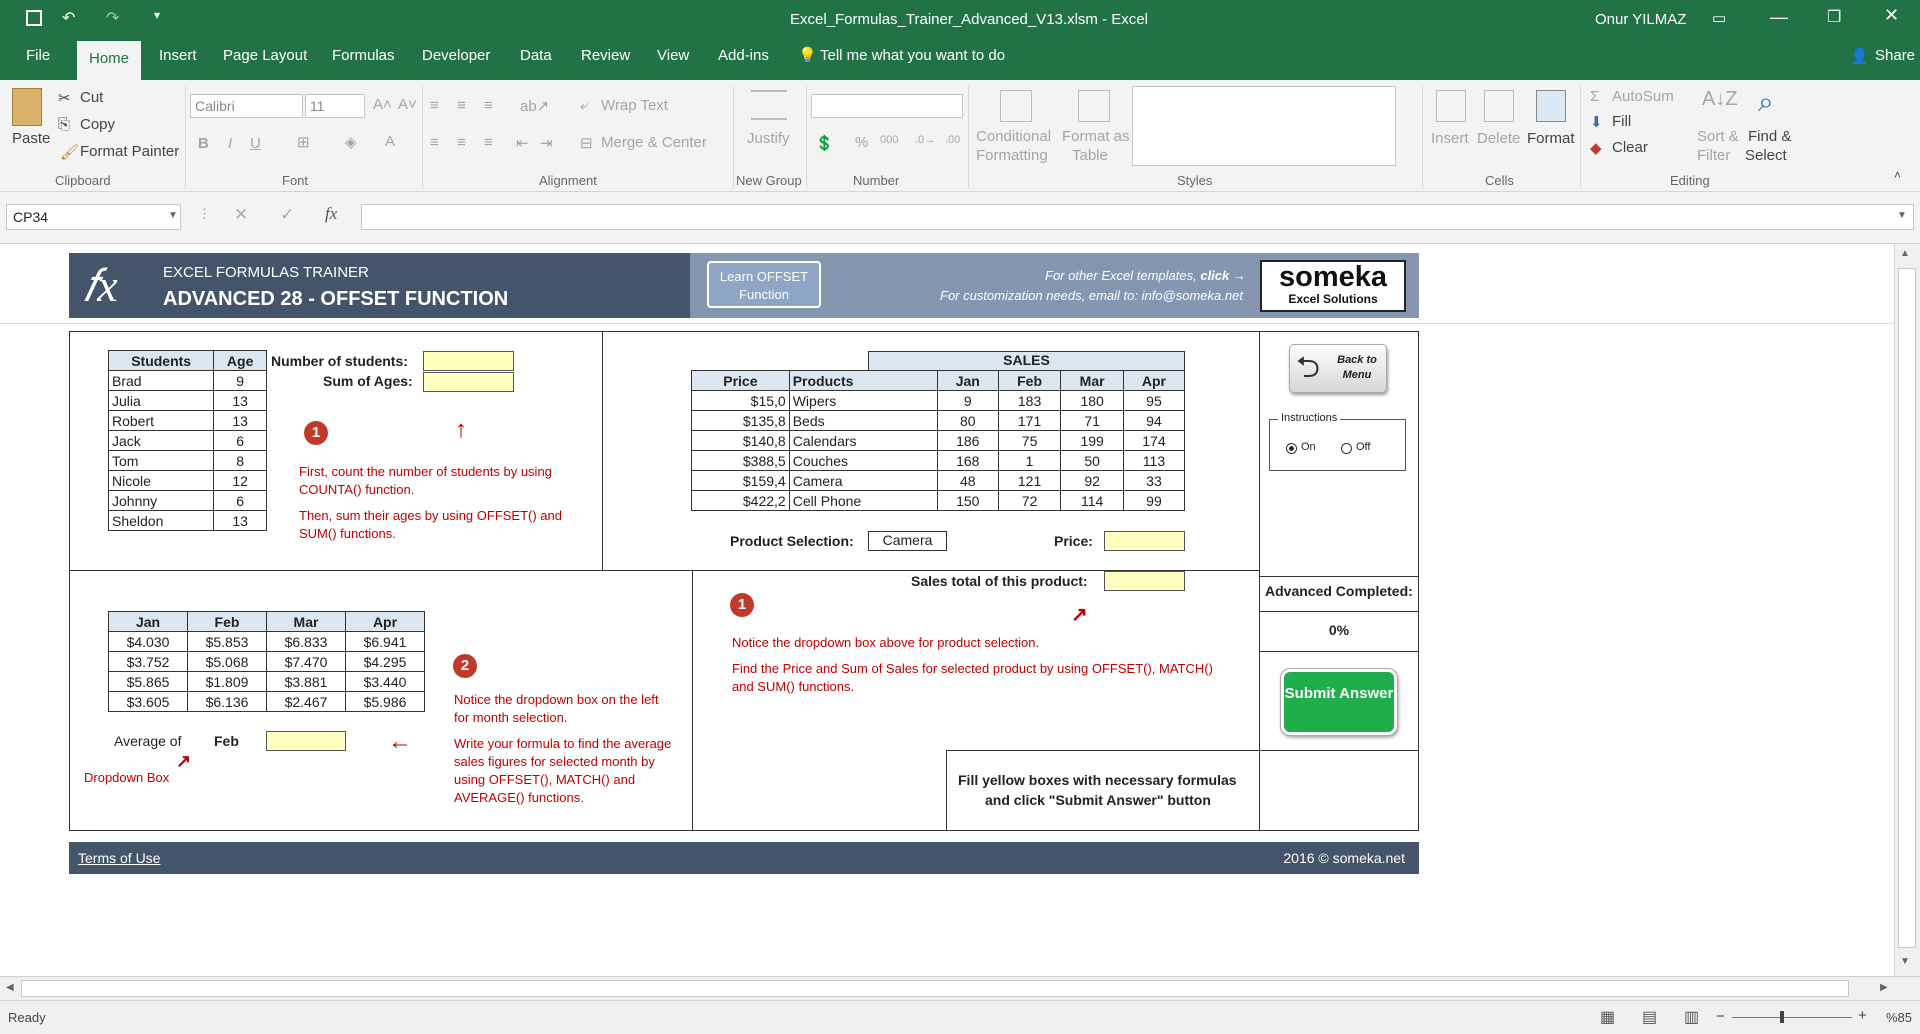  What do you see at coordinates (1333, 286) in the screenshot?
I see `someka-logo: someka Excel Solutions` at bounding box center [1333, 286].